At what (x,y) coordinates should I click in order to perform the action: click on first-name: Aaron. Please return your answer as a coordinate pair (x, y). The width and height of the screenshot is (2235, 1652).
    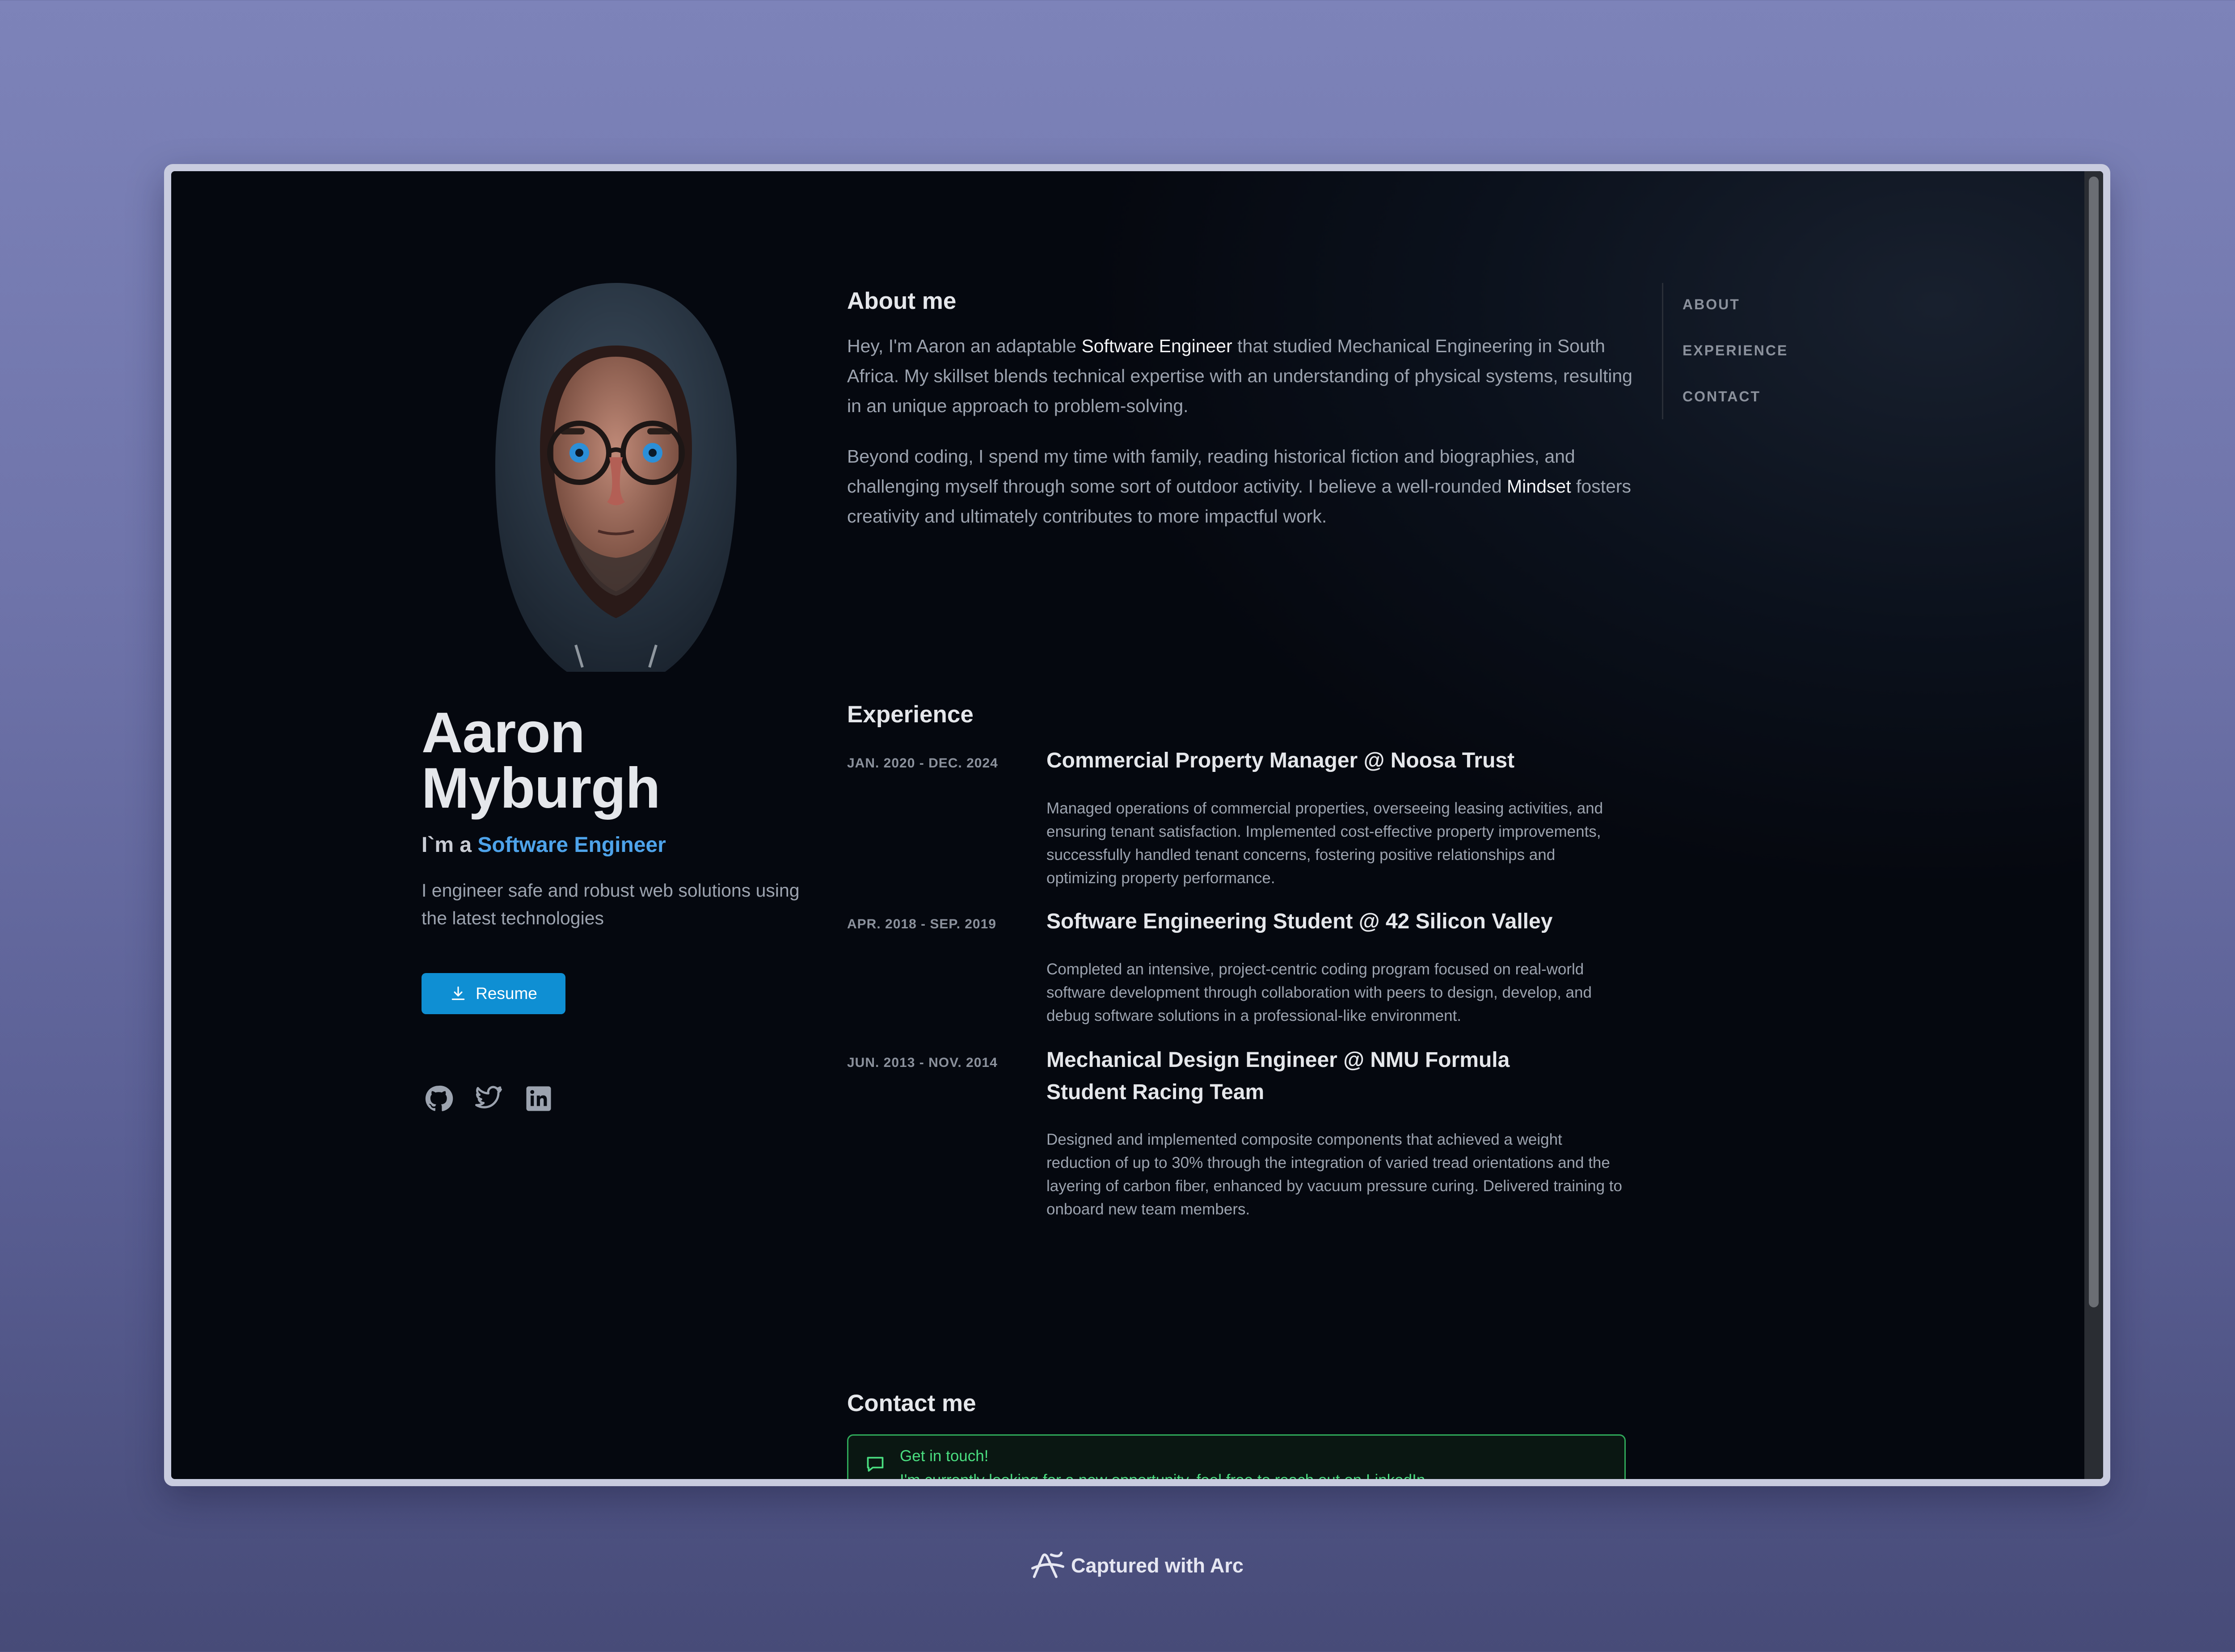
    Looking at the image, I should click on (504, 733).